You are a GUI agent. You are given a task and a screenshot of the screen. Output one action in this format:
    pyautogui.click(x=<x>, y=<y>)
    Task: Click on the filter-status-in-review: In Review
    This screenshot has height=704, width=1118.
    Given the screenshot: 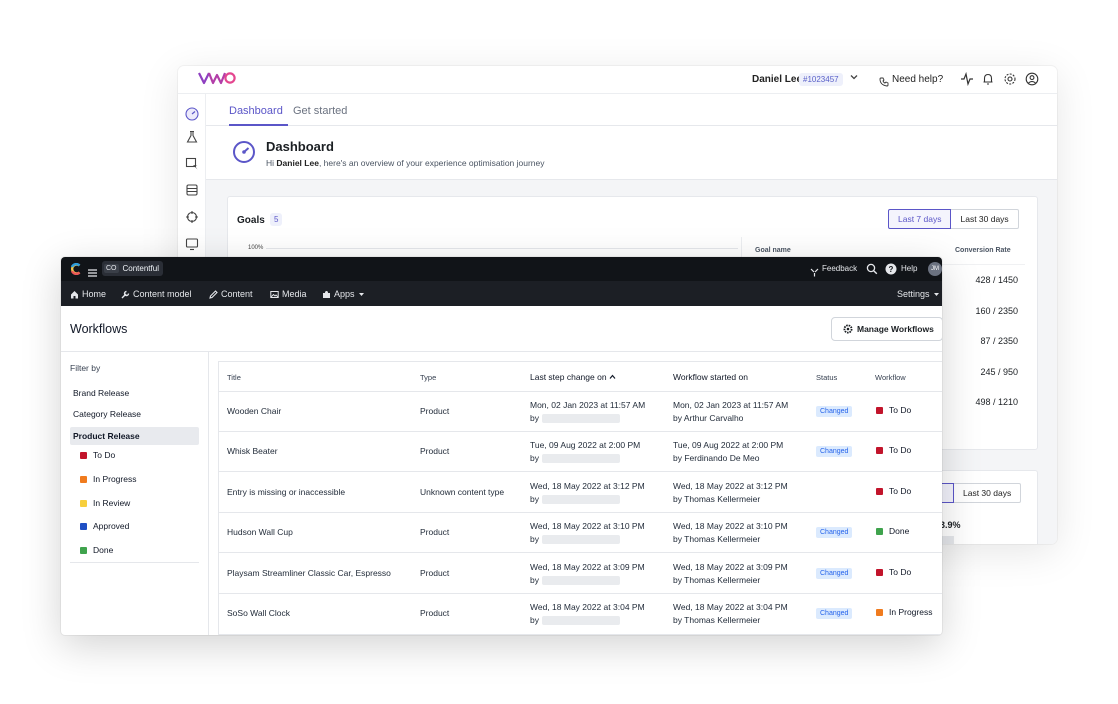 What is the action you would take?
    pyautogui.click(x=105, y=503)
    